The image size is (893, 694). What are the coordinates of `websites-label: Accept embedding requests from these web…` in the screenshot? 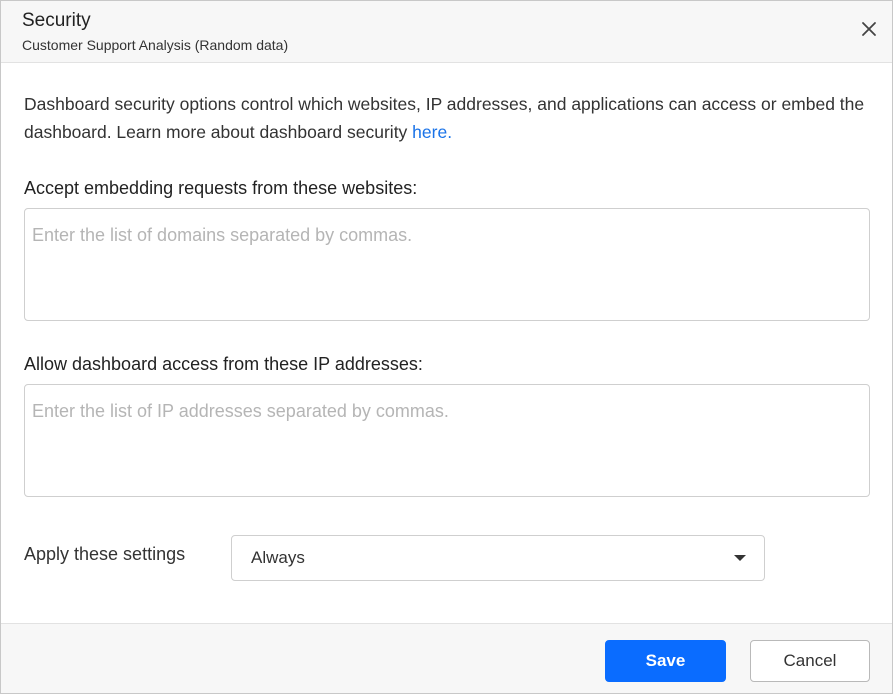 It's located at (221, 188).